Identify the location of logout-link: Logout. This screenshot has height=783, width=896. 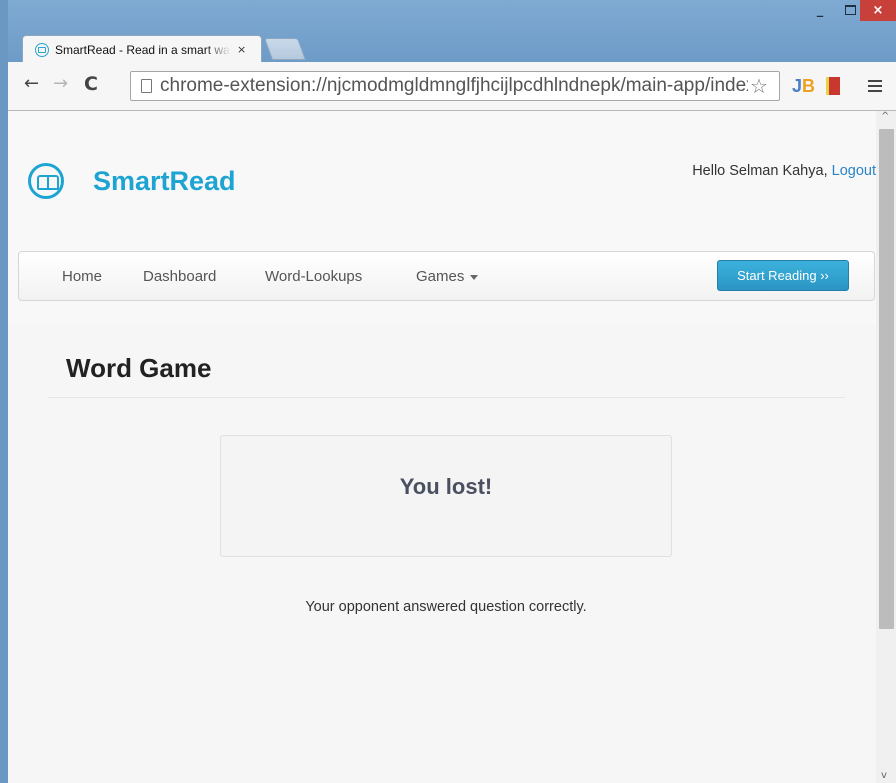
(854, 171).